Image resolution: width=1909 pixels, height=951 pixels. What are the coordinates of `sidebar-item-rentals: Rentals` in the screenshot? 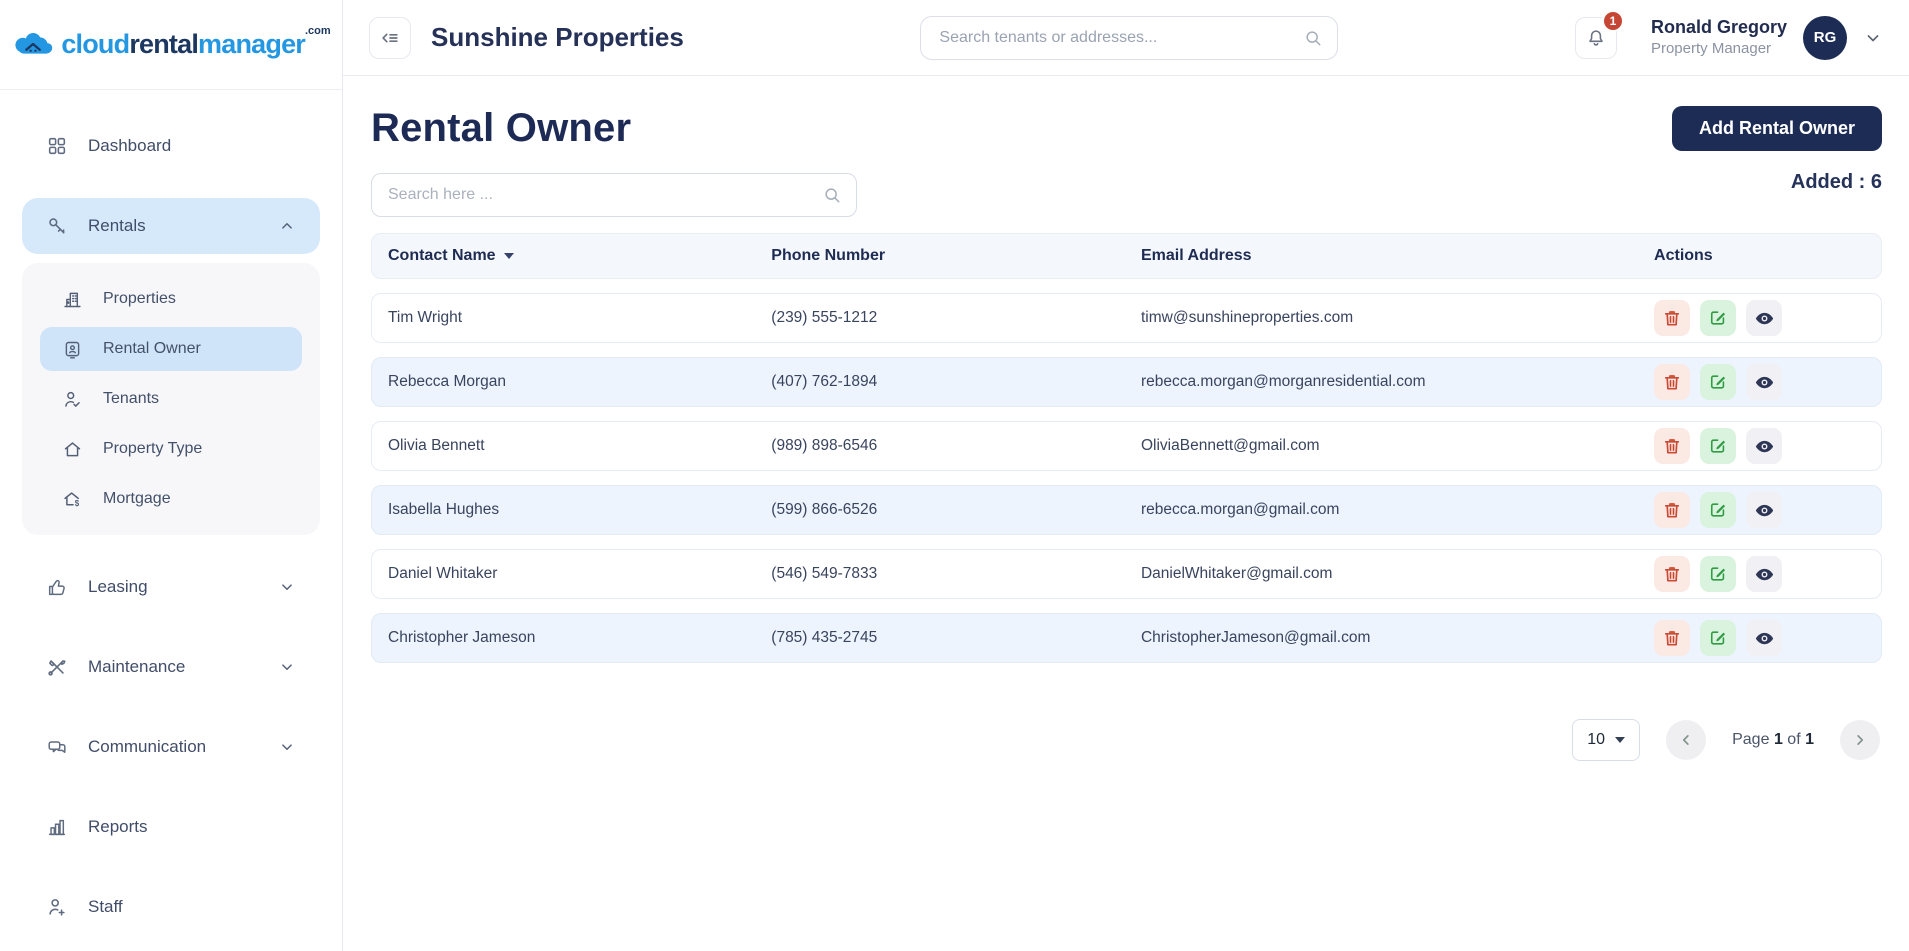 It's located at (171, 226).